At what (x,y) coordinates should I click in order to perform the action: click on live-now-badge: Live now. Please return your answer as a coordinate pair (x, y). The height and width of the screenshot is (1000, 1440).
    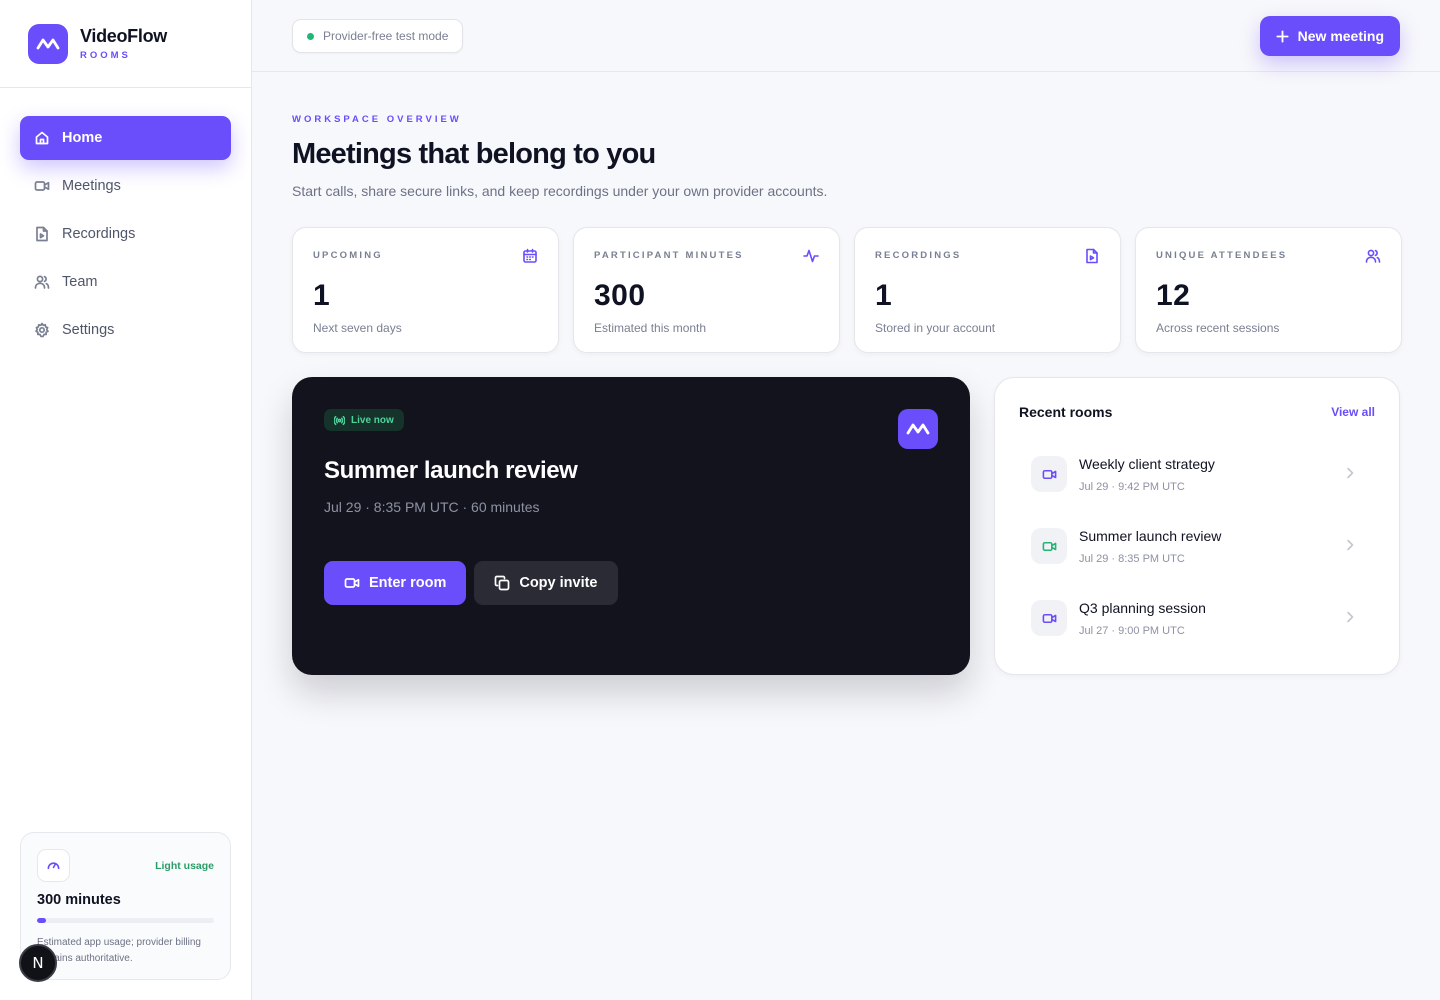
    Looking at the image, I should click on (364, 420).